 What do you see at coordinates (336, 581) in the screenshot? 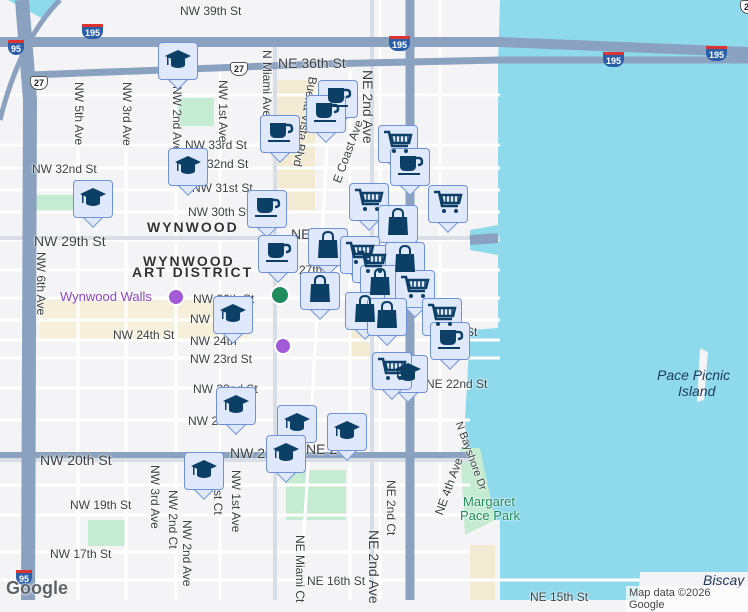
I see `street-label: NE 16th St` at bounding box center [336, 581].